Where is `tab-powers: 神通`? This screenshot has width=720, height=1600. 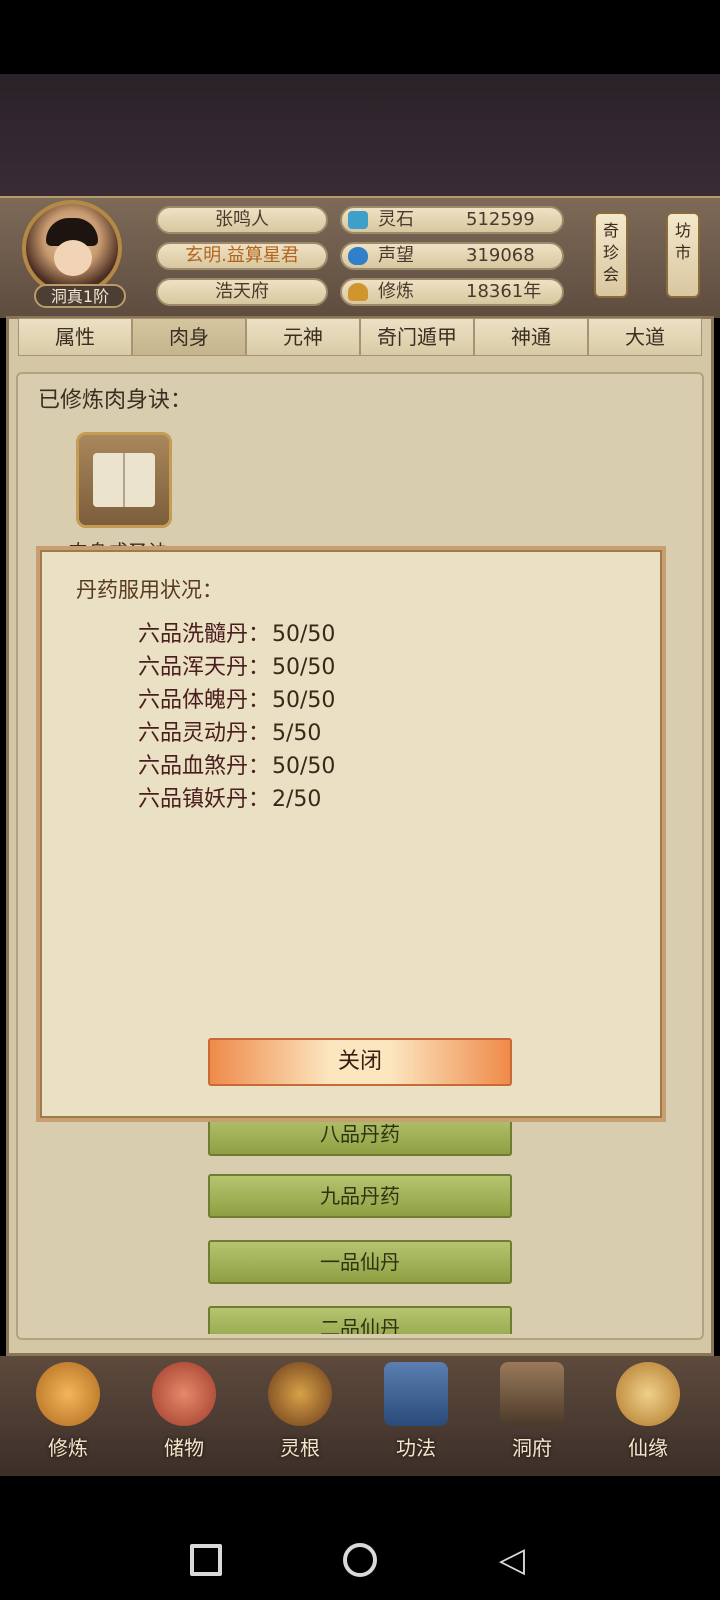 tab-powers: 神通 is located at coordinates (531, 337).